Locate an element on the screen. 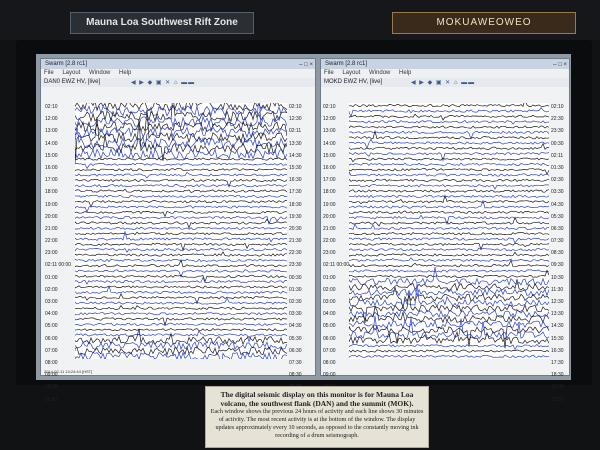  time-tick-label: 10:30 is located at coordinates (557, 277).